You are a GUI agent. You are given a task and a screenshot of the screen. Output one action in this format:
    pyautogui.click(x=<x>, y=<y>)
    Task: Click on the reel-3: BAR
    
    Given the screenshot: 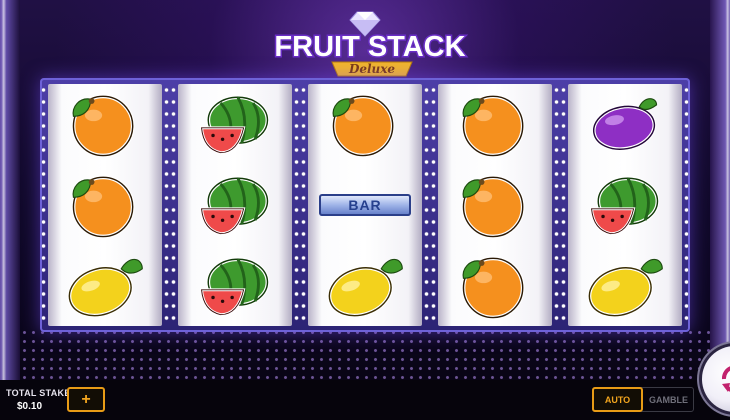 What is the action you would take?
    pyautogui.click(x=365, y=205)
    